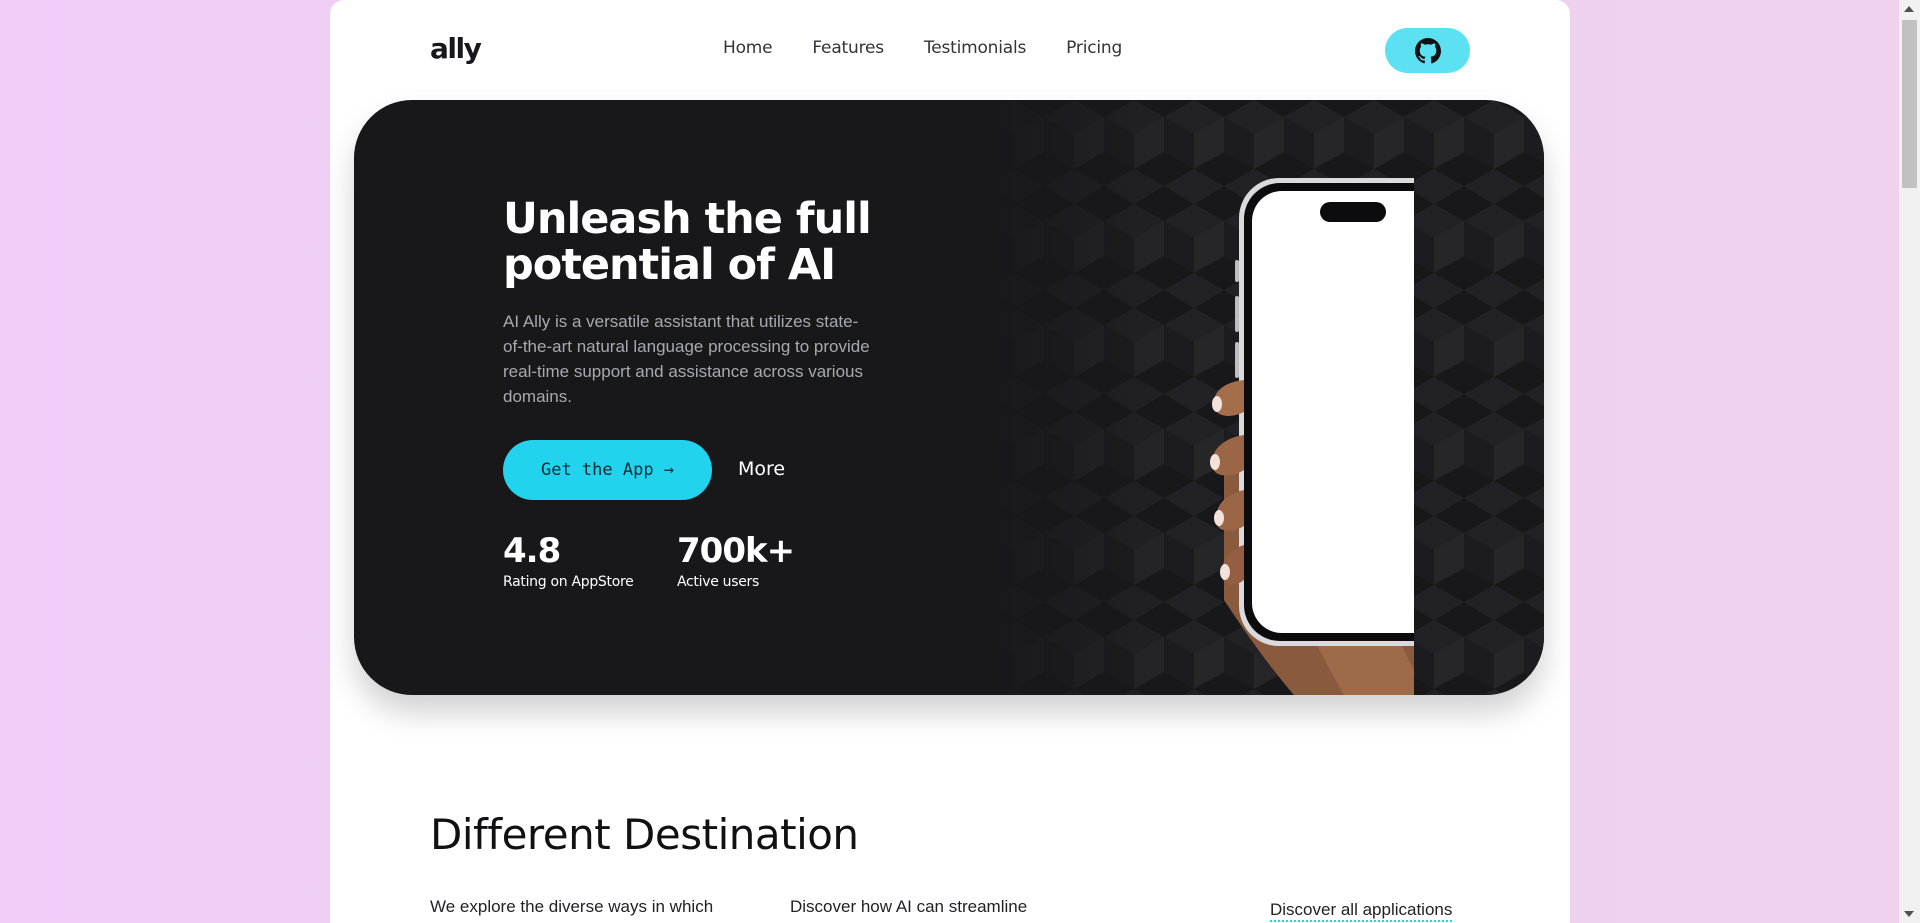 Image resolution: width=1920 pixels, height=923 pixels. Describe the element at coordinates (607, 470) in the screenshot. I see `get-the-app-button: Get the App →` at that location.